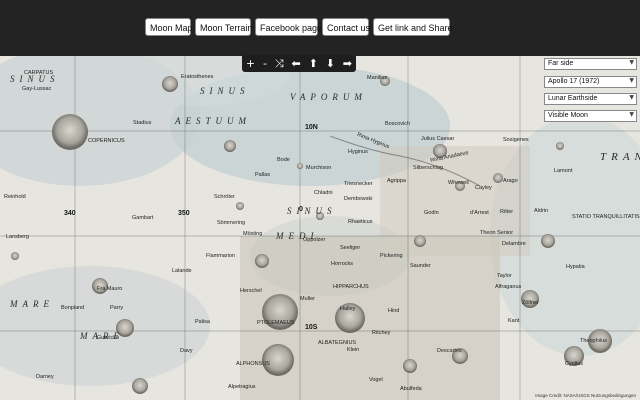 The height and width of the screenshot is (400, 640). What do you see at coordinates (311, 127) in the screenshot?
I see `grid-label: 10N` at bounding box center [311, 127].